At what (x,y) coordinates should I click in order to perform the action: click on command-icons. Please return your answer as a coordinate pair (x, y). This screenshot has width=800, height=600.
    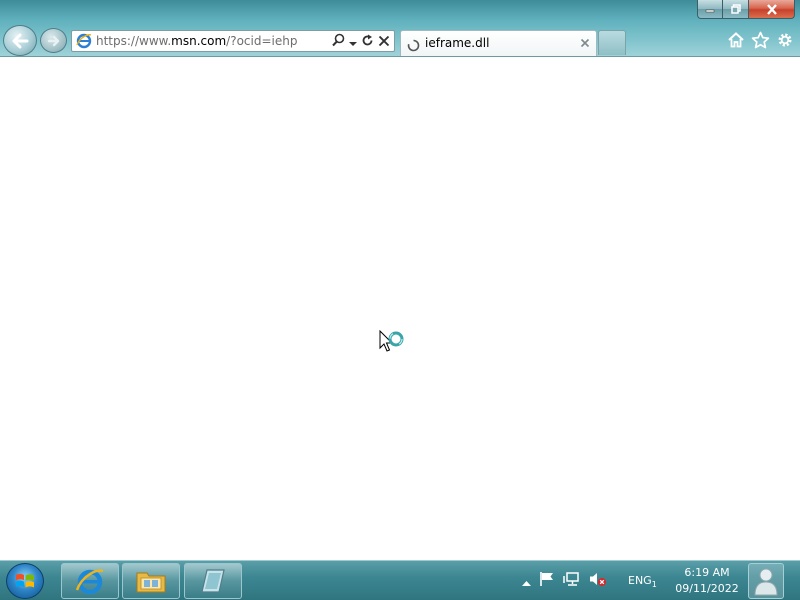
    Looking at the image, I should click on (760, 42).